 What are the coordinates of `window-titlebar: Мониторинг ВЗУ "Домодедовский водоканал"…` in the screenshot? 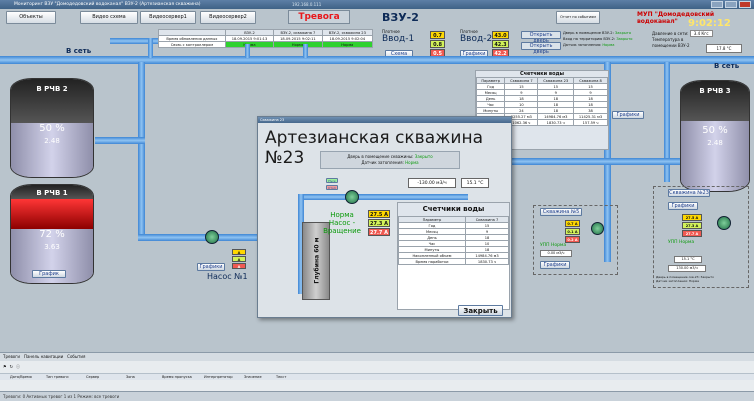 It's located at (377, 4).